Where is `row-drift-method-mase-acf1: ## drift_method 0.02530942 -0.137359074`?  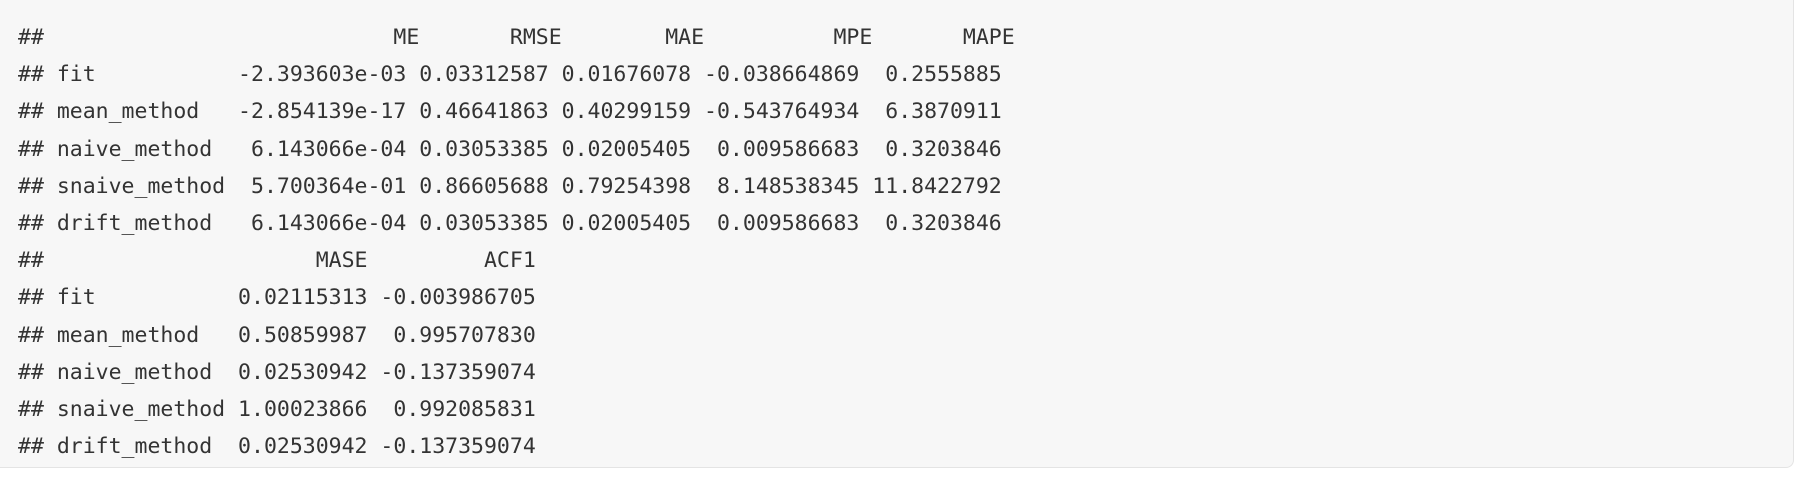 row-drift-method-mase-acf1: ## drift_method 0.02530942 -0.137359074 is located at coordinates (277, 447).